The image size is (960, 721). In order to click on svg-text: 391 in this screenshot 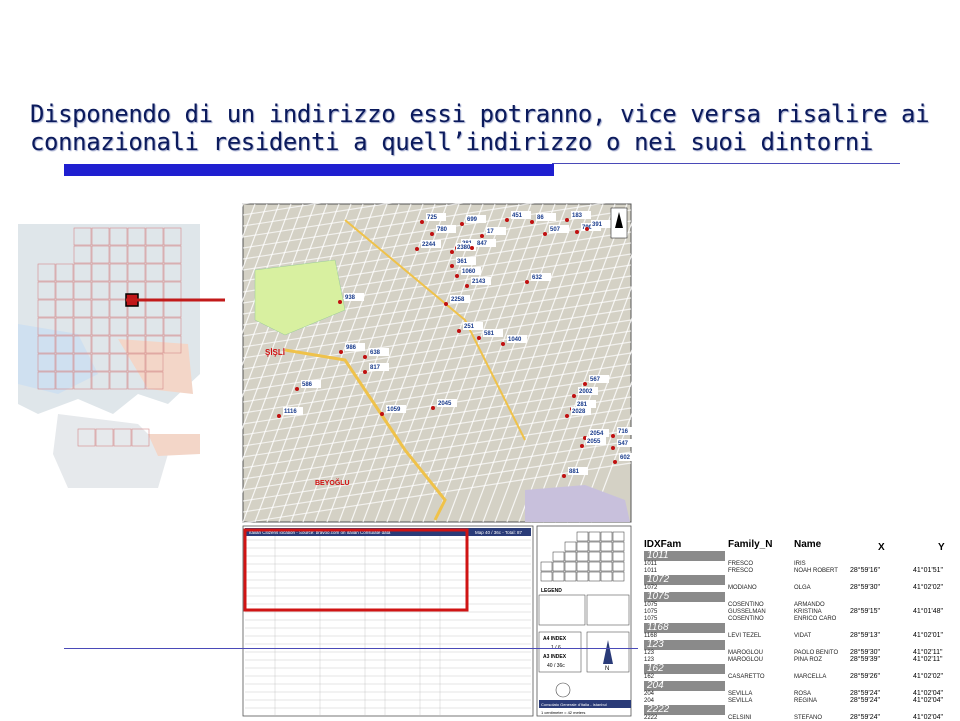, I will do `click(597, 225)`.